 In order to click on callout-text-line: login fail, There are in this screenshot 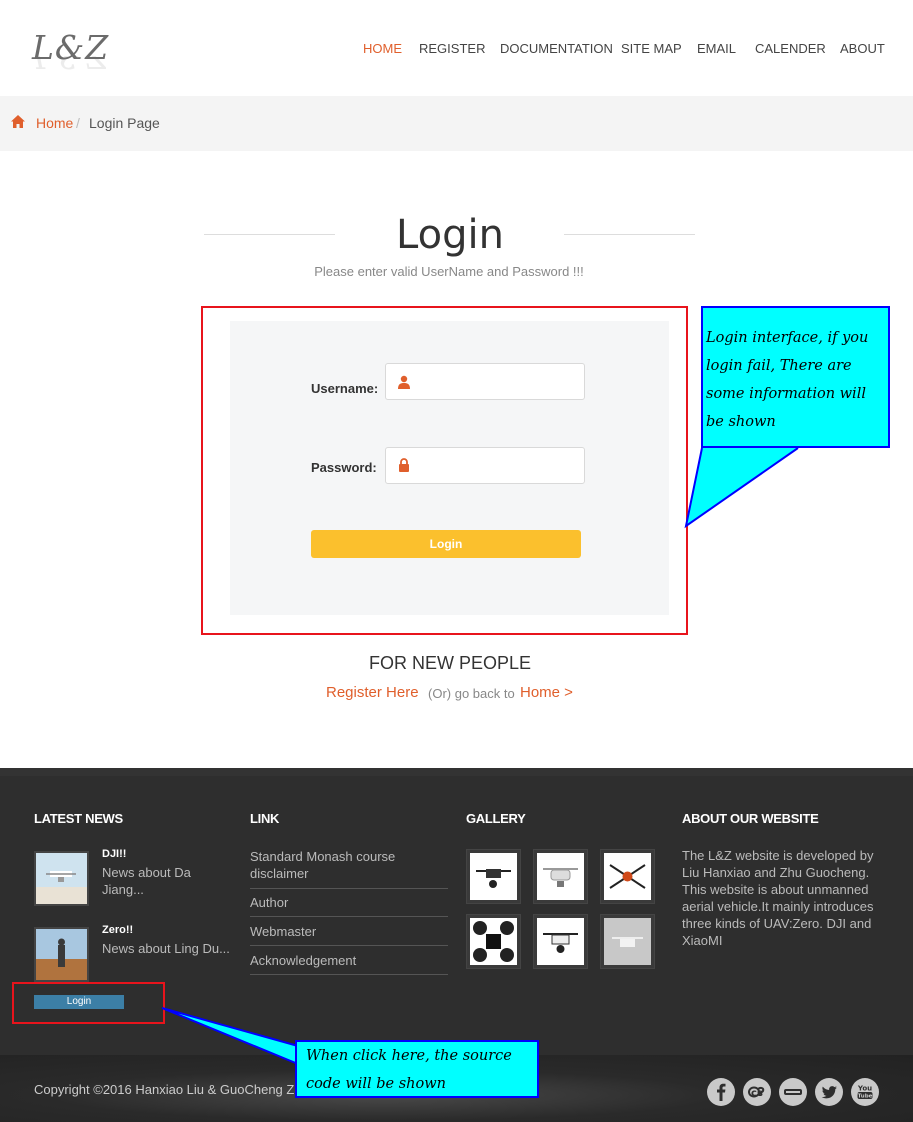, I will do `click(779, 366)`.